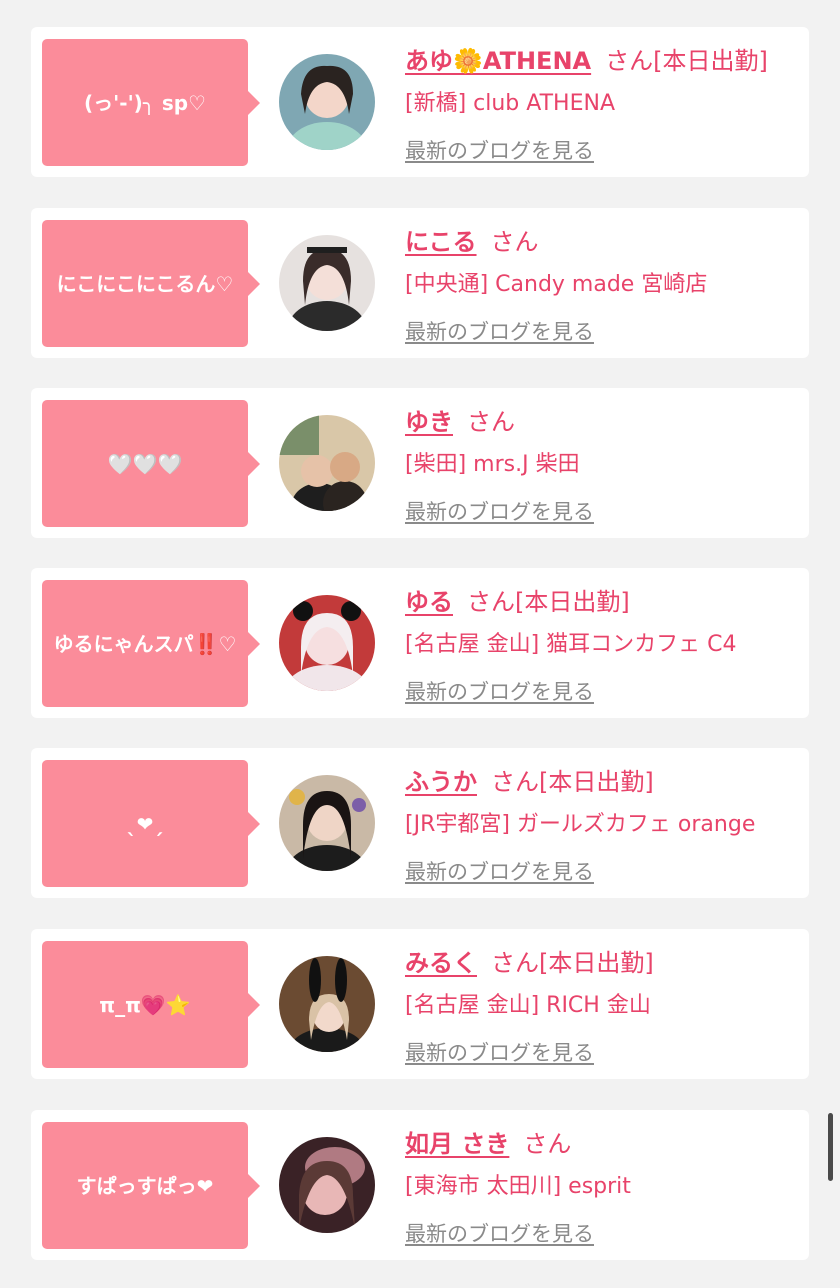 This screenshot has height=1288, width=840. What do you see at coordinates (460, 419) in the screenshot?
I see `name-row: ゆき さん` at bounding box center [460, 419].